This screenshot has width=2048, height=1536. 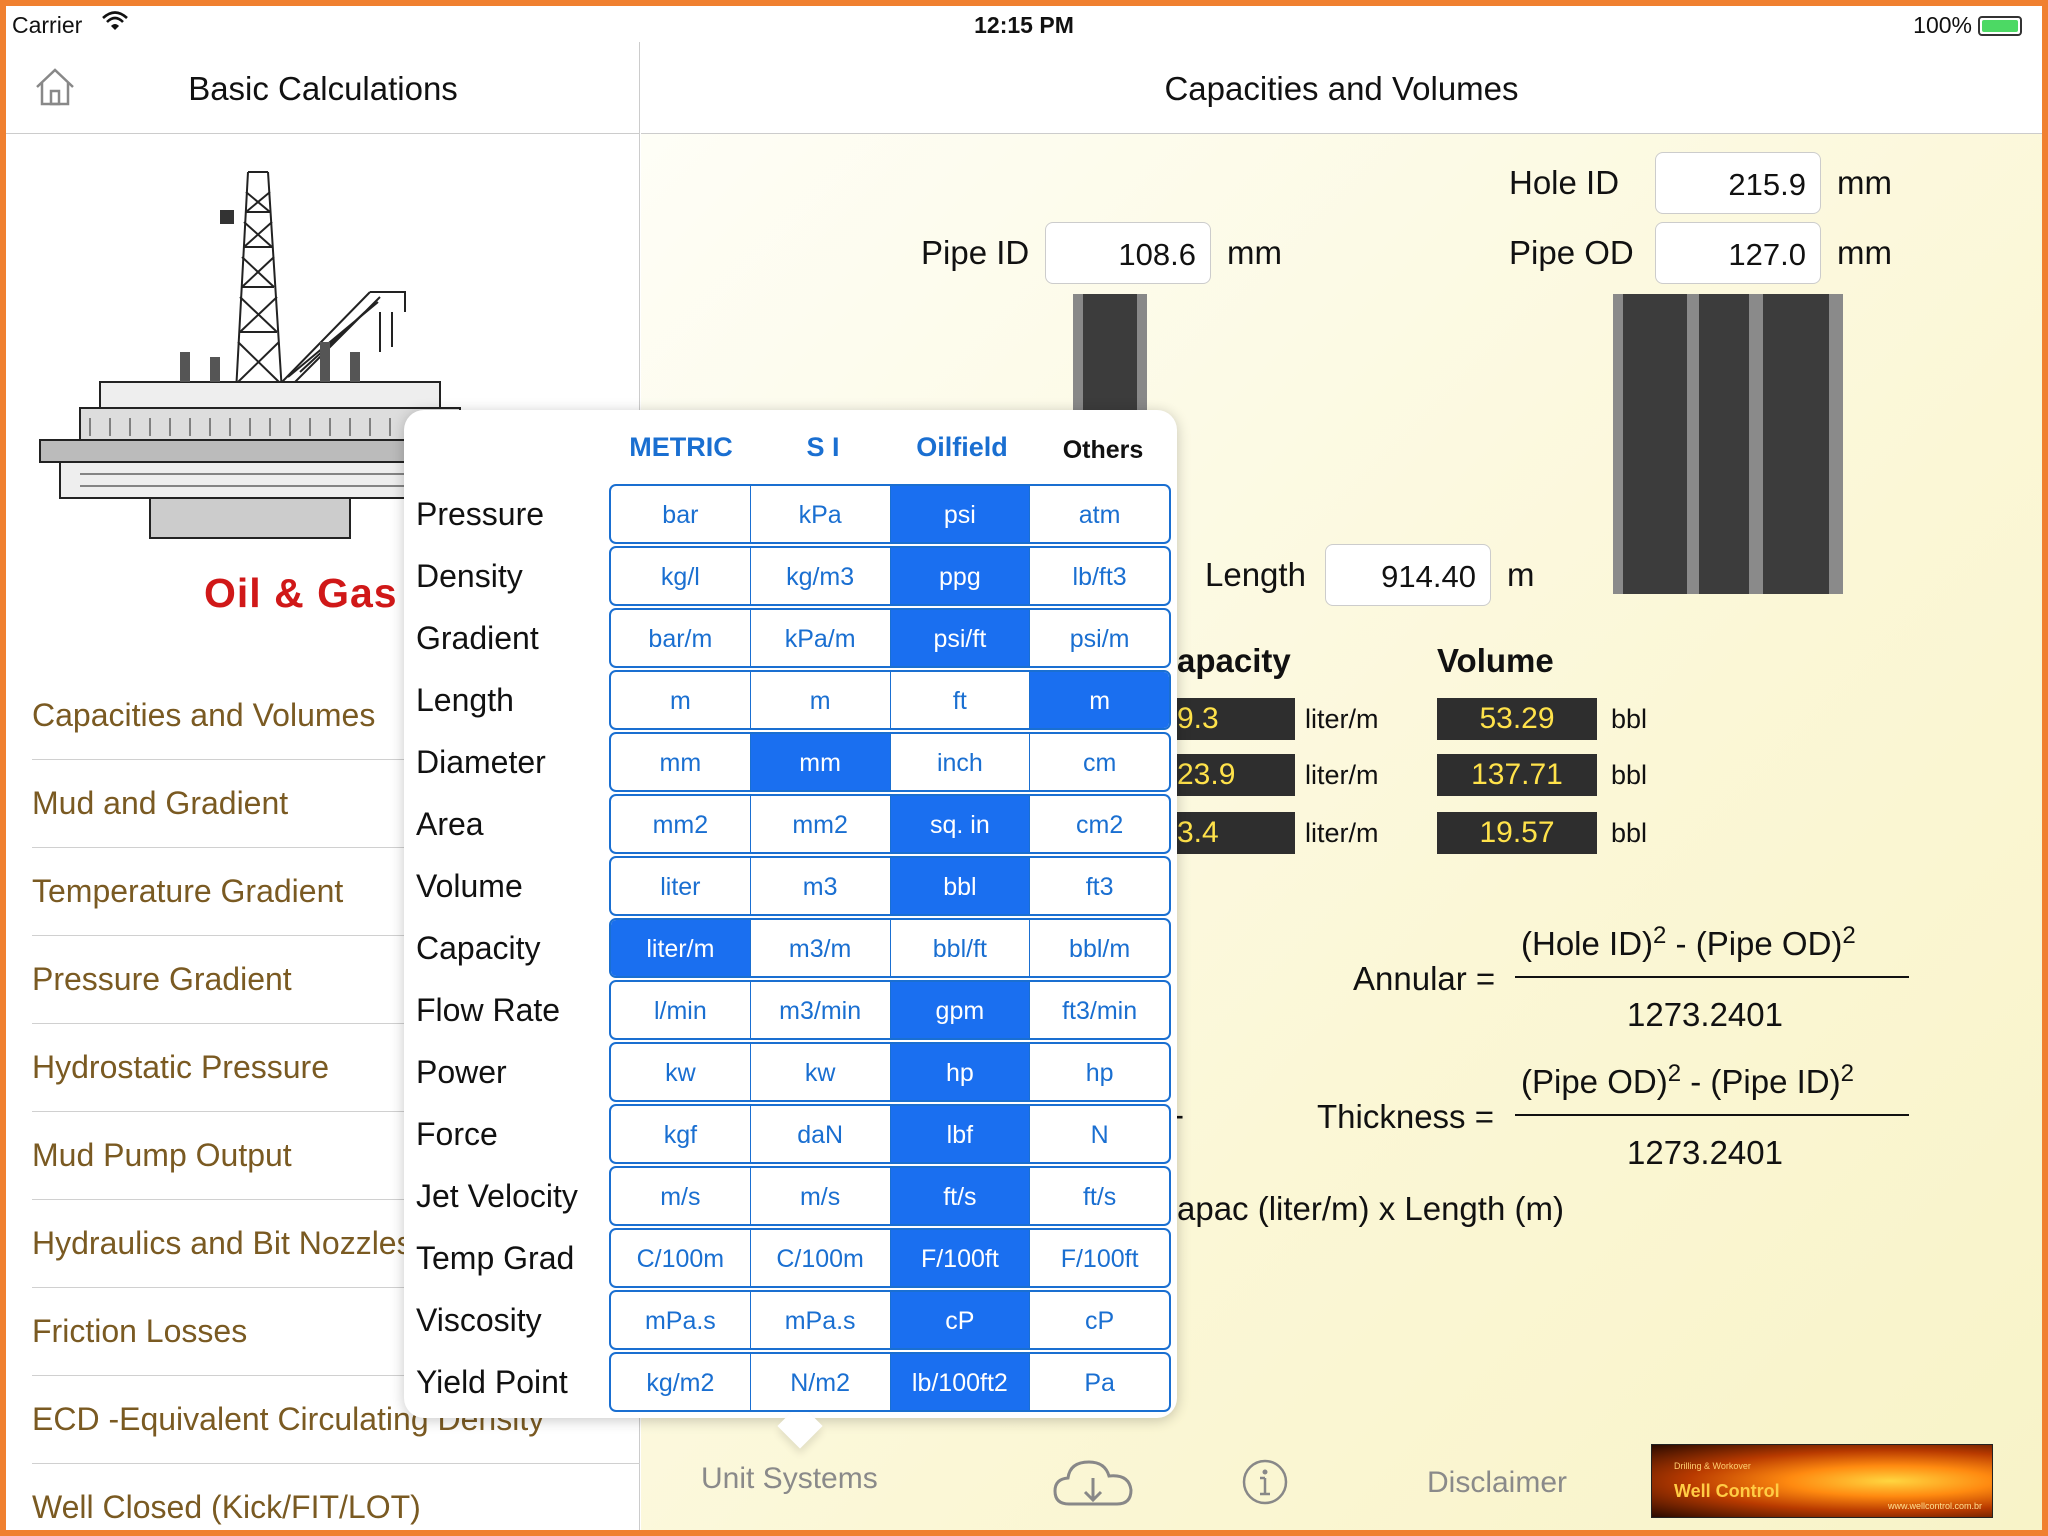 I want to click on unit-option: psi/m, so click(x=1099, y=638).